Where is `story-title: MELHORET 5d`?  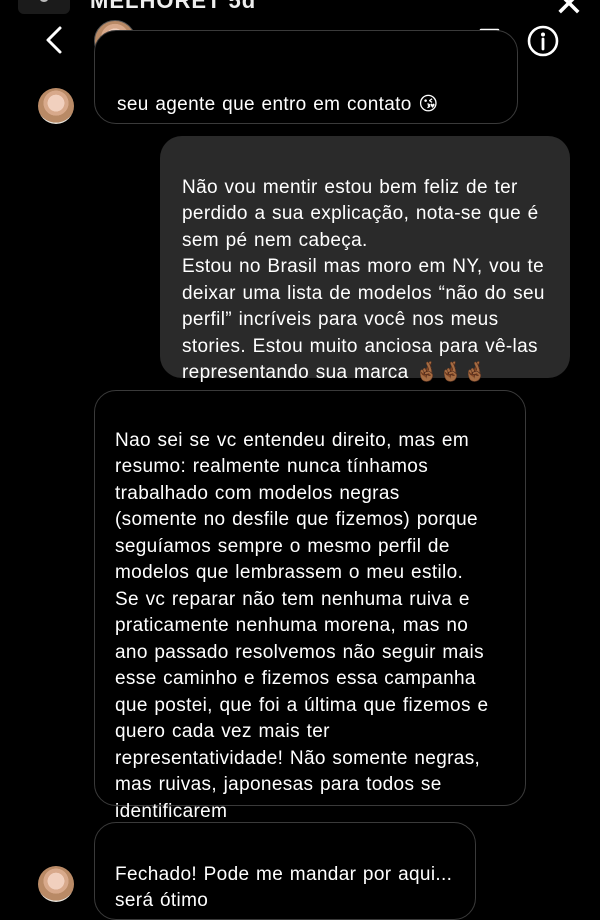
story-title: MELHORET 5d is located at coordinates (173, 6).